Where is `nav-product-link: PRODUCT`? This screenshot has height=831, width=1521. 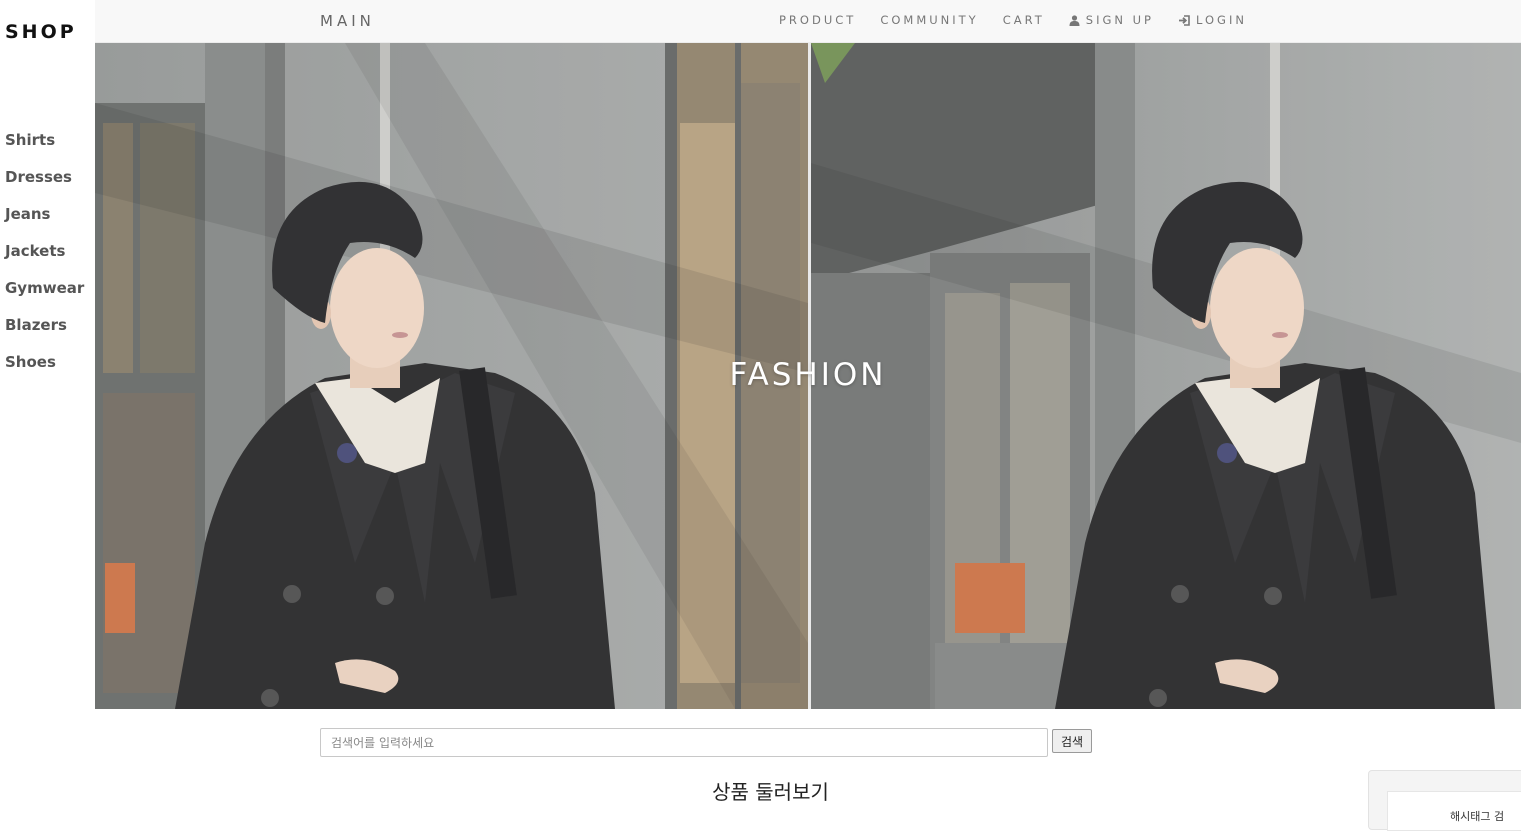
nav-product-link: PRODUCT is located at coordinates (817, 20).